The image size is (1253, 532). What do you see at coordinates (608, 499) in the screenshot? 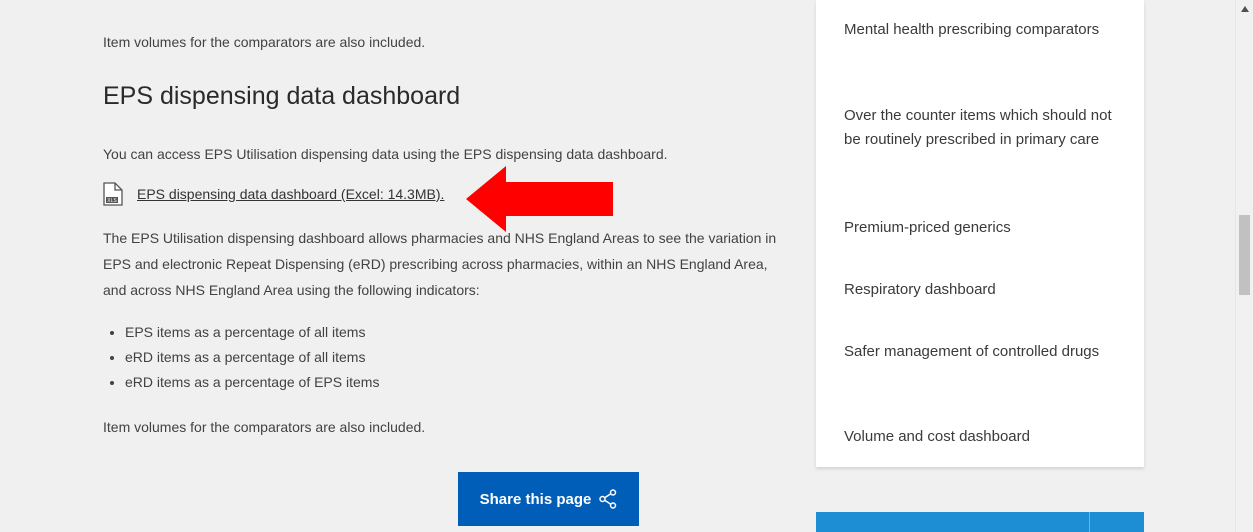
I see `share-icon` at bounding box center [608, 499].